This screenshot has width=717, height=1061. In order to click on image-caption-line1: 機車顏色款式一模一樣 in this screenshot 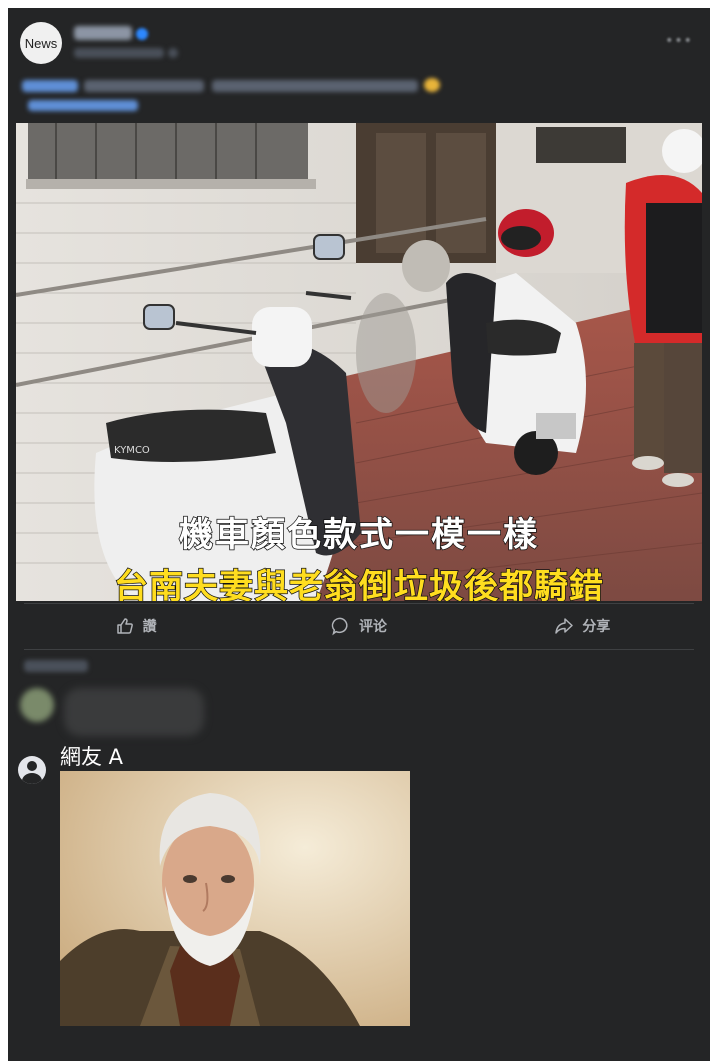, I will do `click(358, 535)`.